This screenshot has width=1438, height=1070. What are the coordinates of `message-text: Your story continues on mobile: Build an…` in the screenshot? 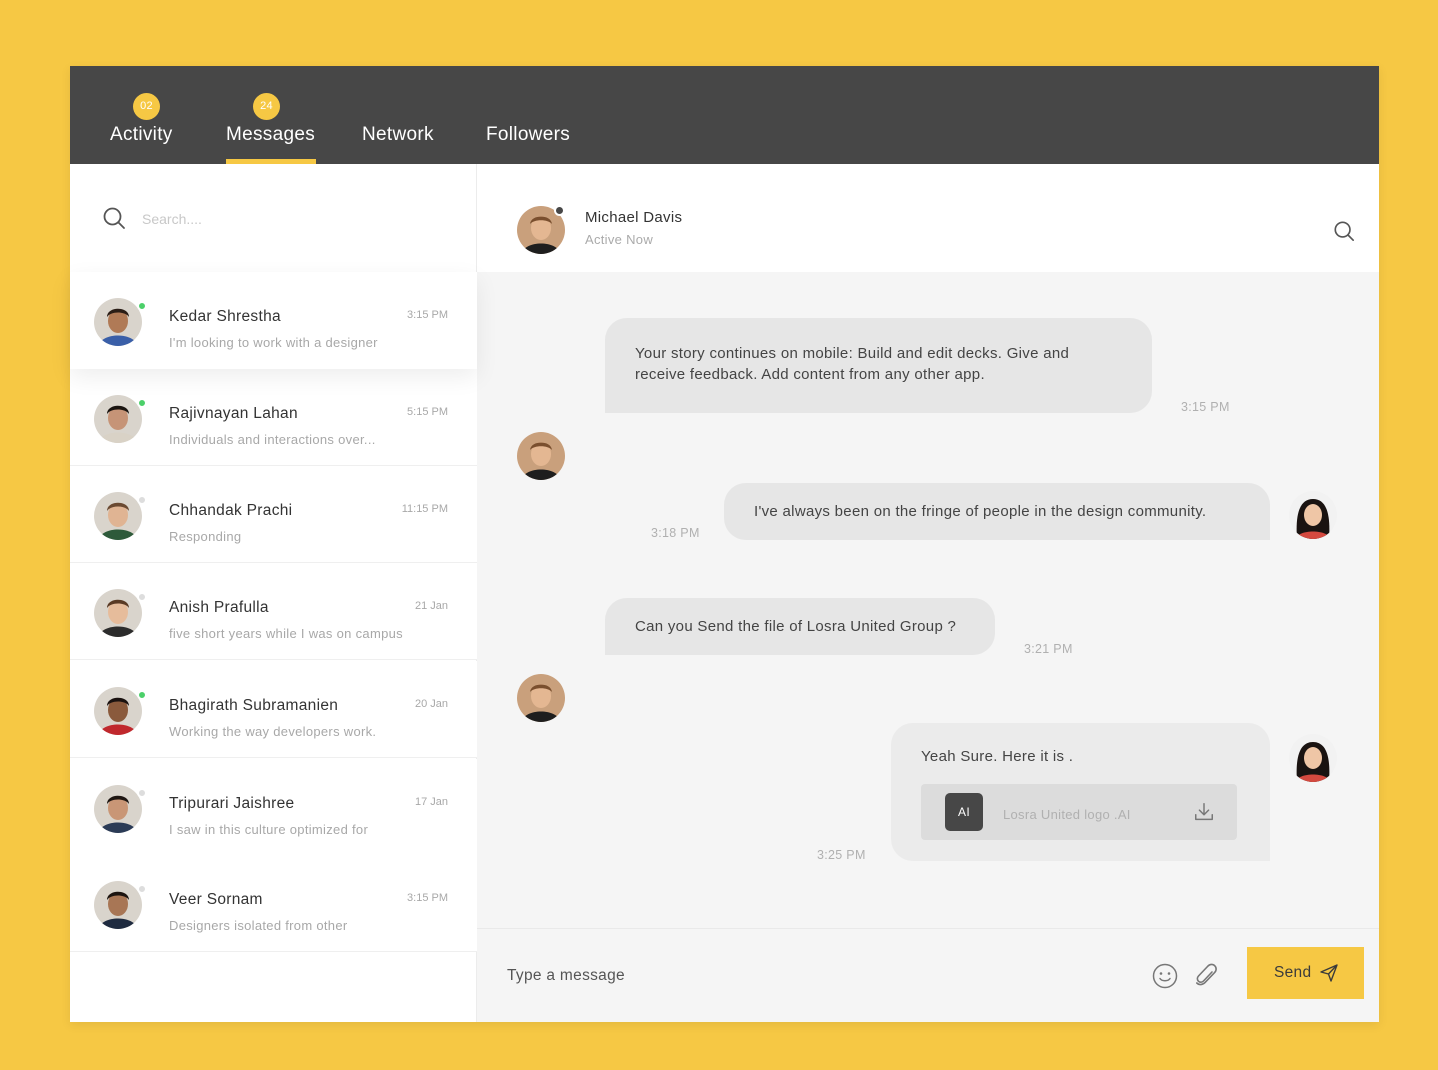 It's located at (852, 364).